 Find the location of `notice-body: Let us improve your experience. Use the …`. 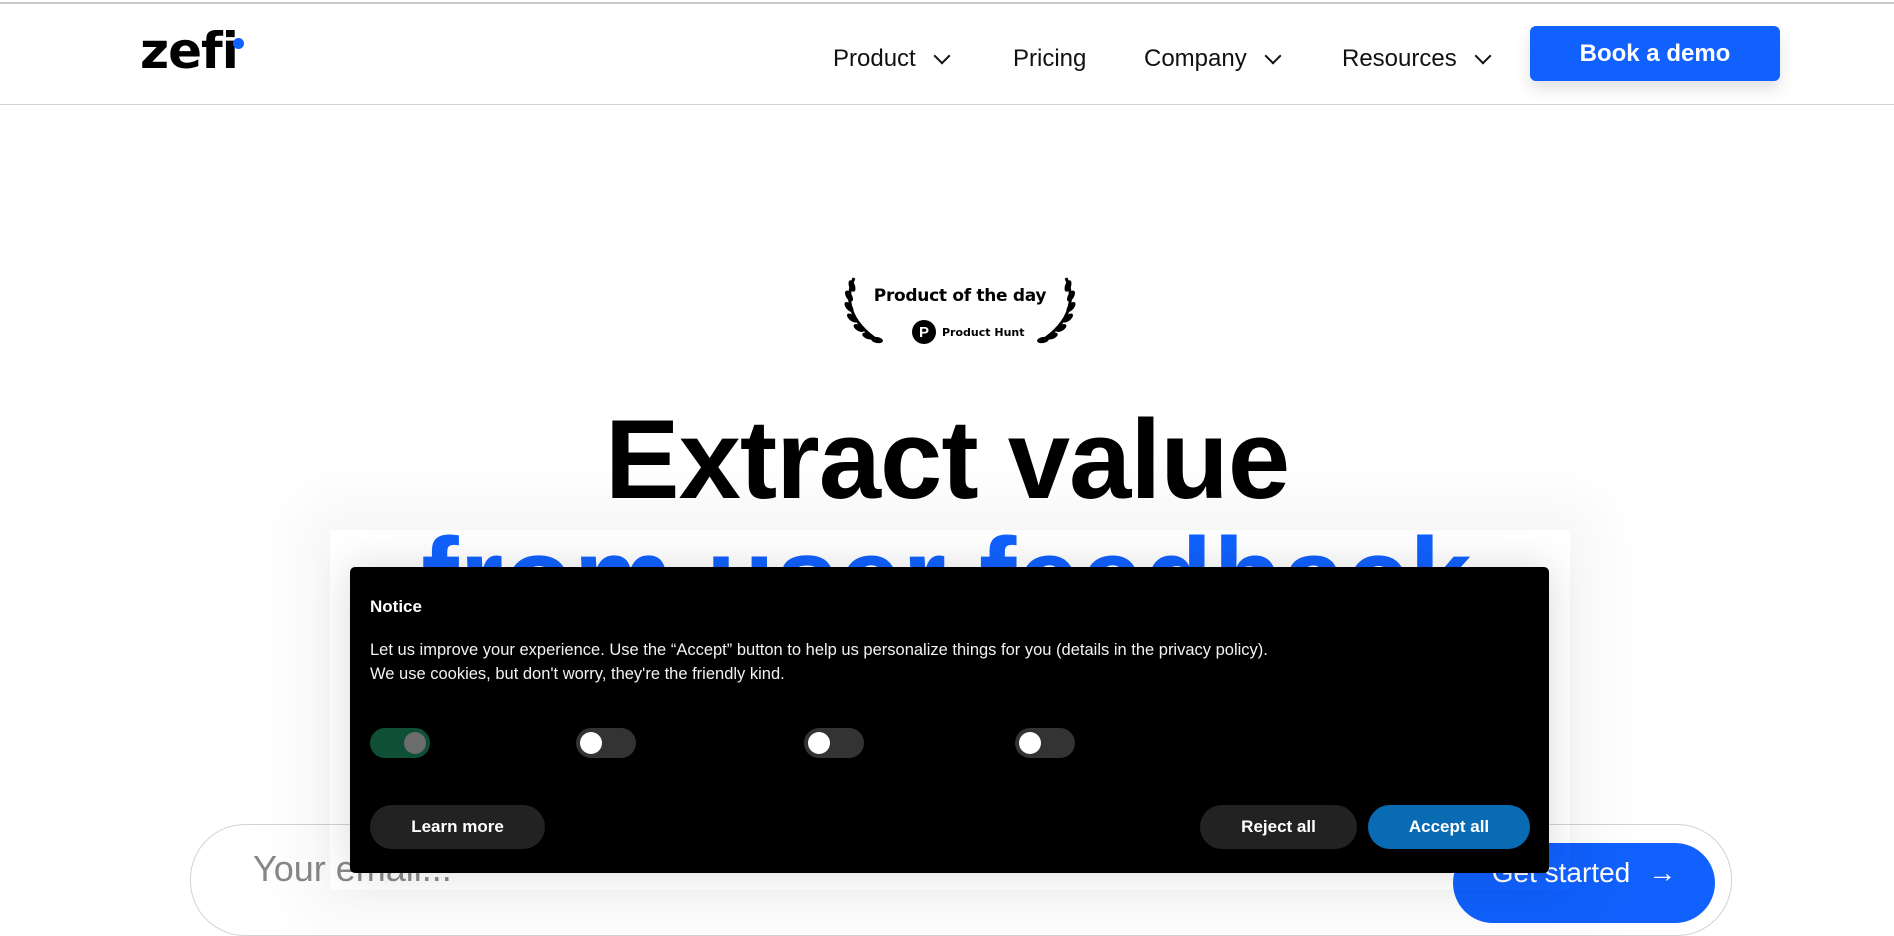

notice-body: Let us improve your experience. Use the … is located at coordinates (819, 662).